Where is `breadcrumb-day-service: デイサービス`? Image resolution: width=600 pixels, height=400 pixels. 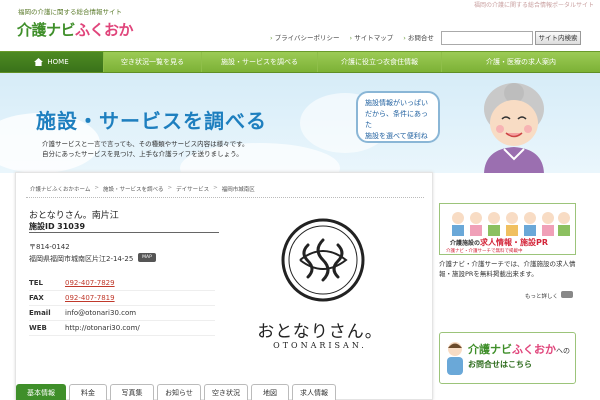
breadcrumb-day-service: デイサービス is located at coordinates (192, 189).